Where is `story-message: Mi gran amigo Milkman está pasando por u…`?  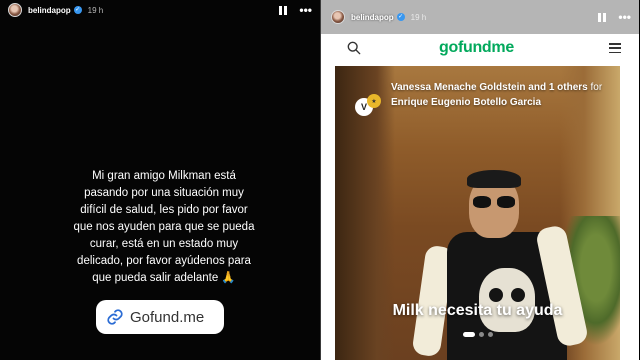
story-message: Mi gran amigo Milkman está pasando por u… is located at coordinates (164, 227).